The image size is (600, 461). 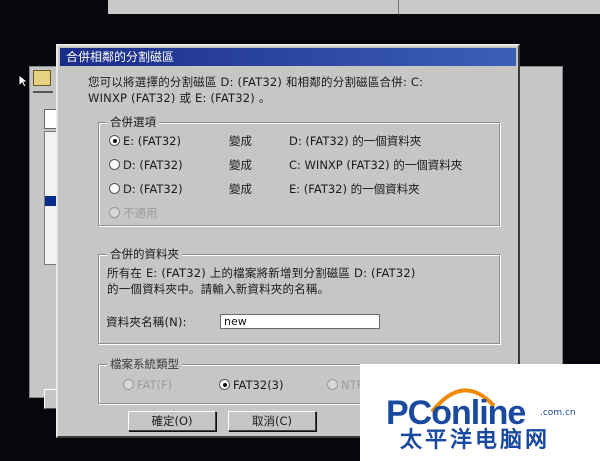 What do you see at coordinates (480, 412) in the screenshot?
I see `pconline-watermark: PConline .com.cn 太平洋电脑网` at bounding box center [480, 412].